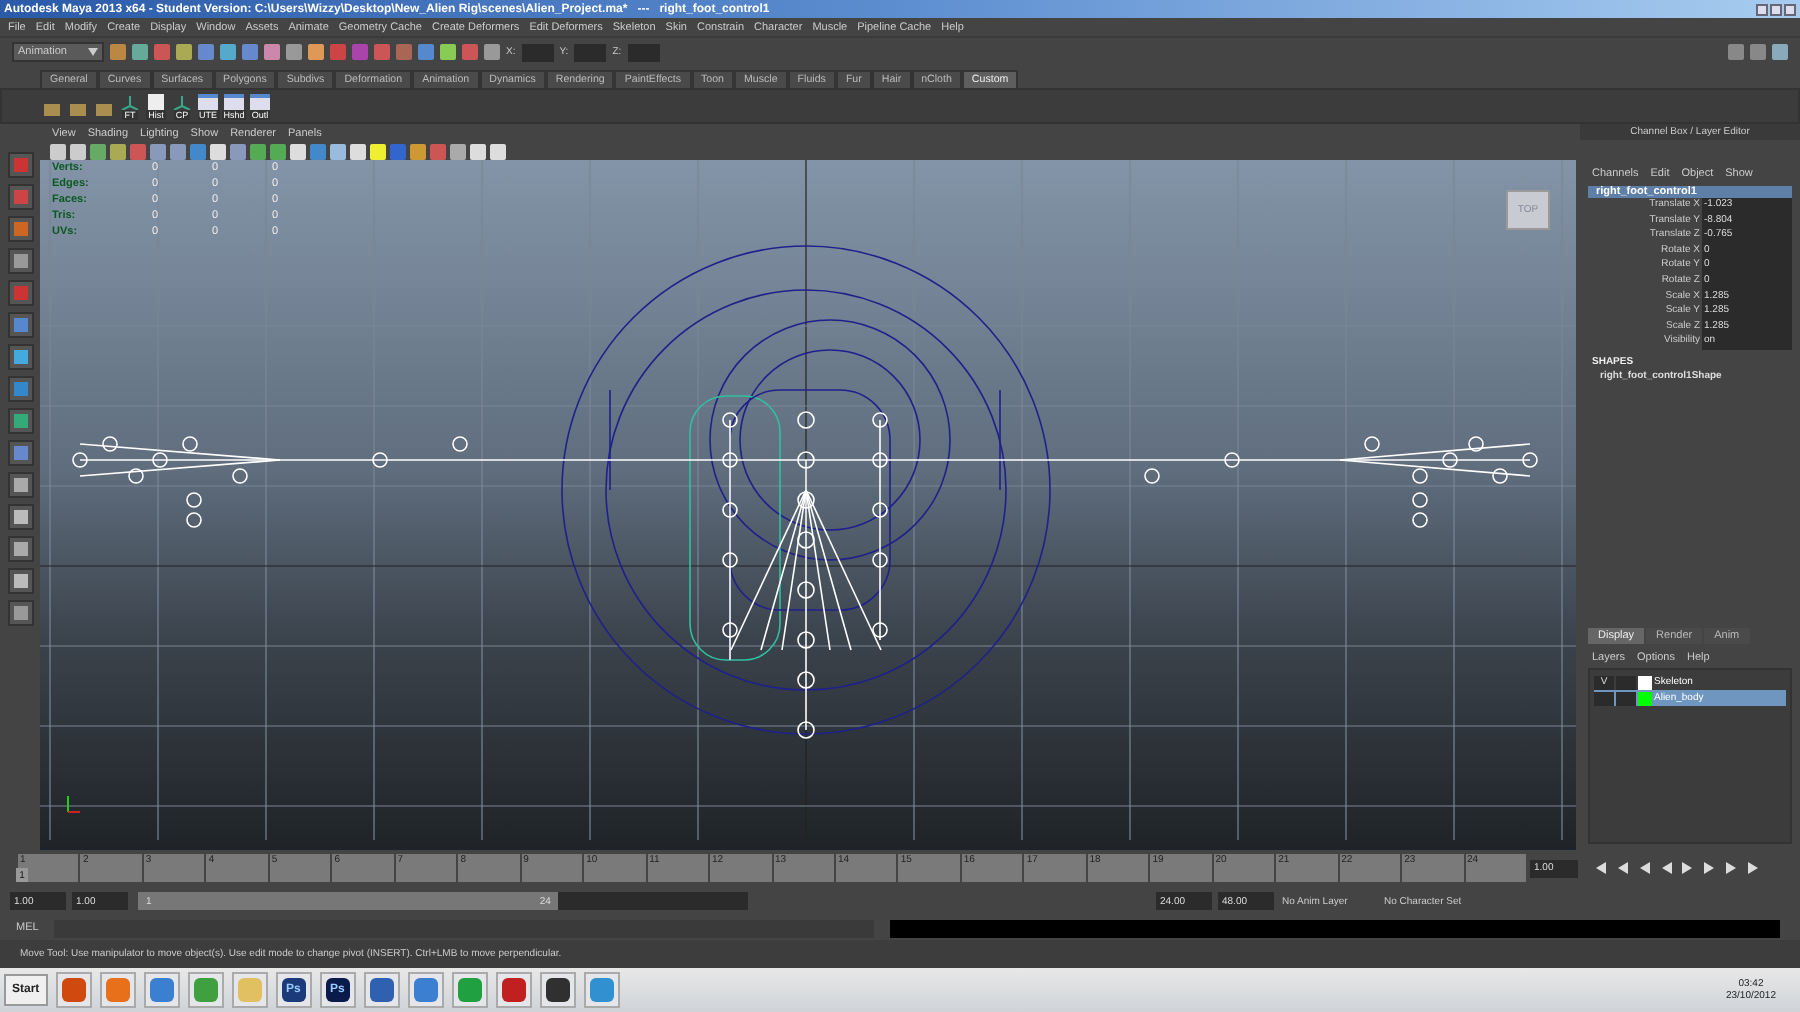 The image size is (1800, 1012). I want to click on caret-icon, so click(93, 52).